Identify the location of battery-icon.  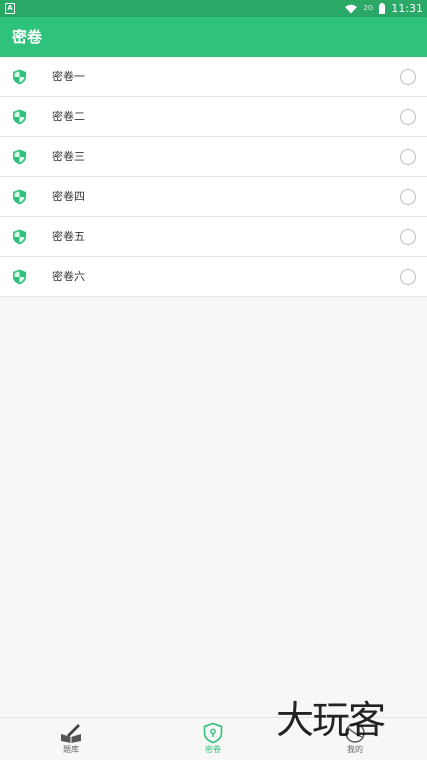
(382, 8).